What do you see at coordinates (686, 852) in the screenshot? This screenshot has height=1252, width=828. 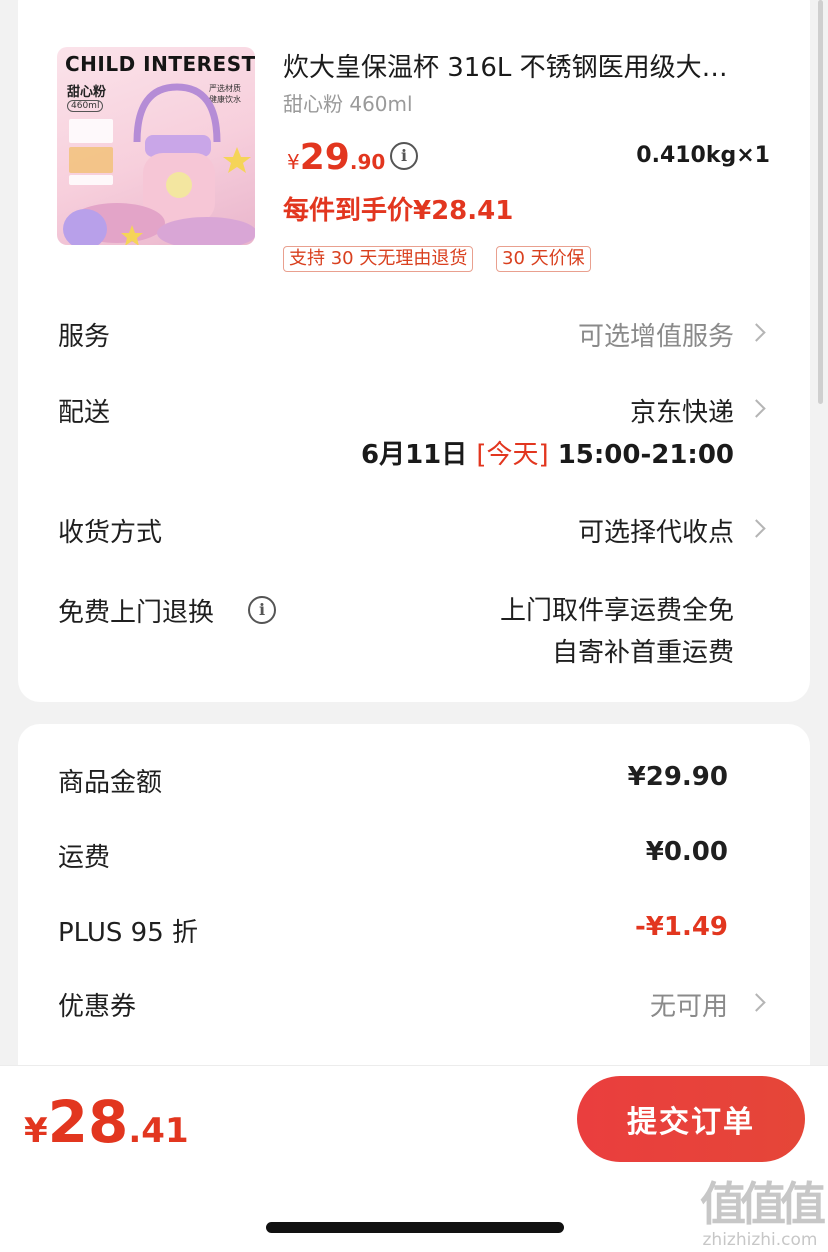 I see `shipping-fee-value: ¥0.00` at bounding box center [686, 852].